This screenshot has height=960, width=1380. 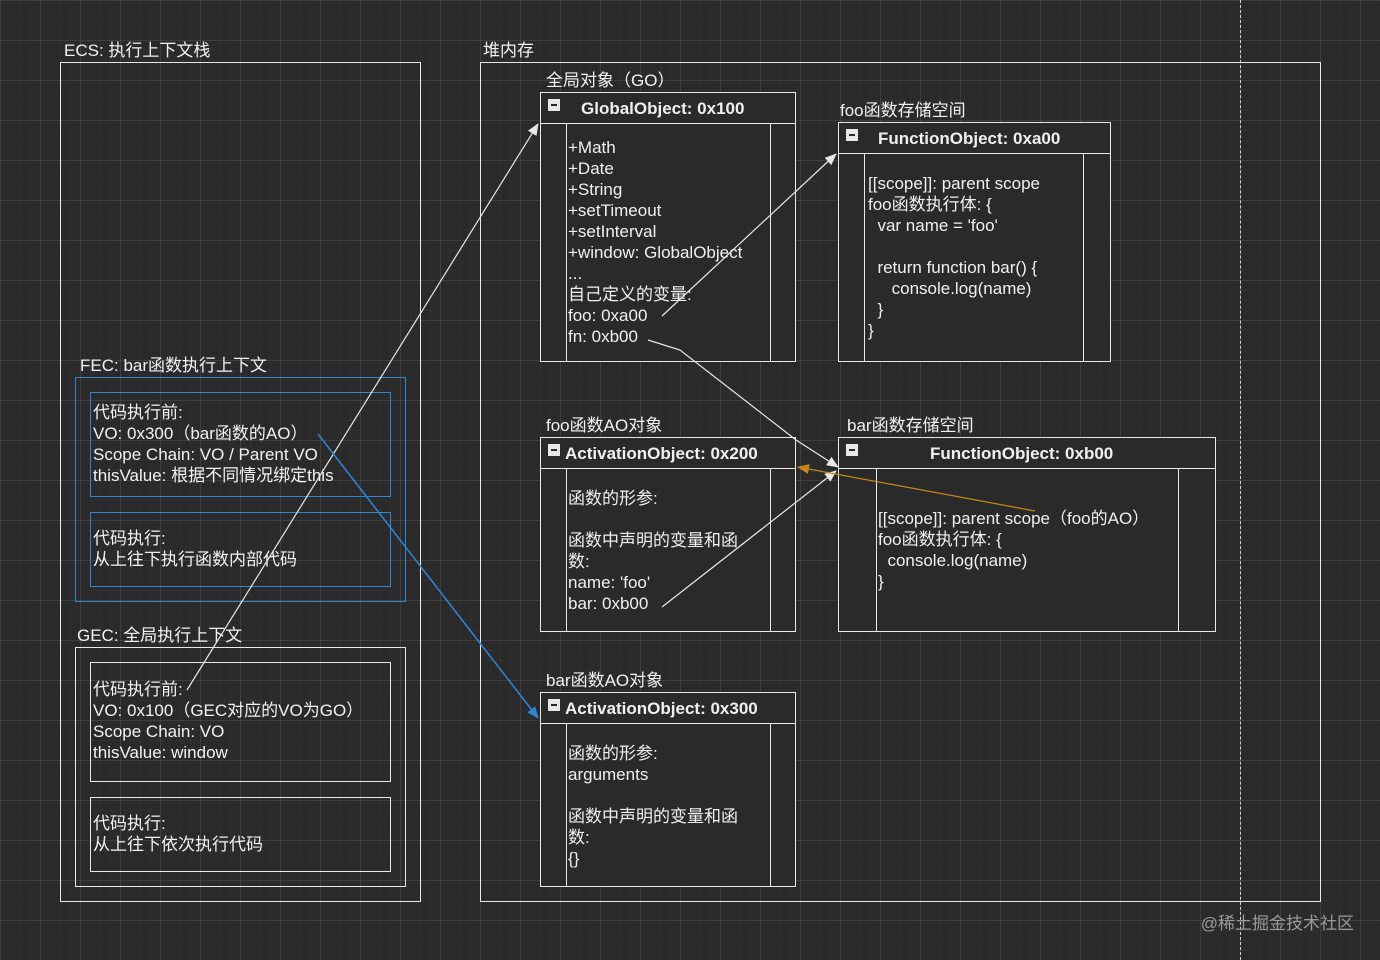 What do you see at coordinates (200, 433) in the screenshot?
I see `fec-before-line: VO: 0x300（bar函数的AO）` at bounding box center [200, 433].